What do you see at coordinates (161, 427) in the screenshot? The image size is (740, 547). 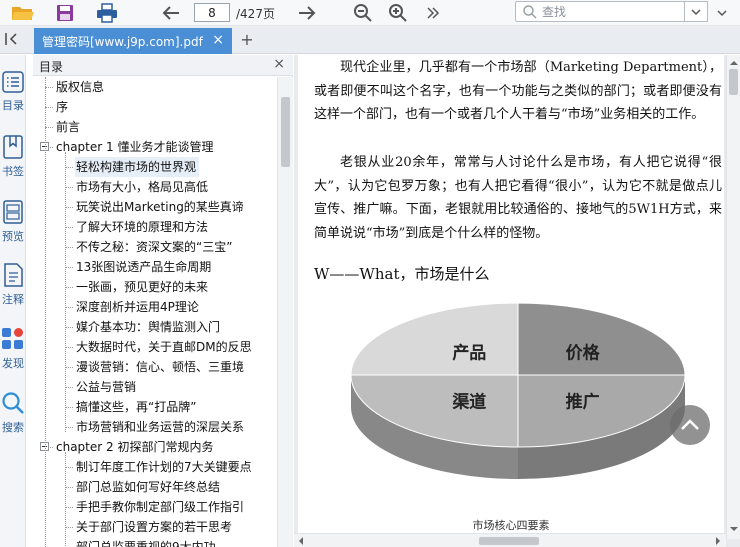 I see `outline-item: 市场营销和业务运营的深层关系` at bounding box center [161, 427].